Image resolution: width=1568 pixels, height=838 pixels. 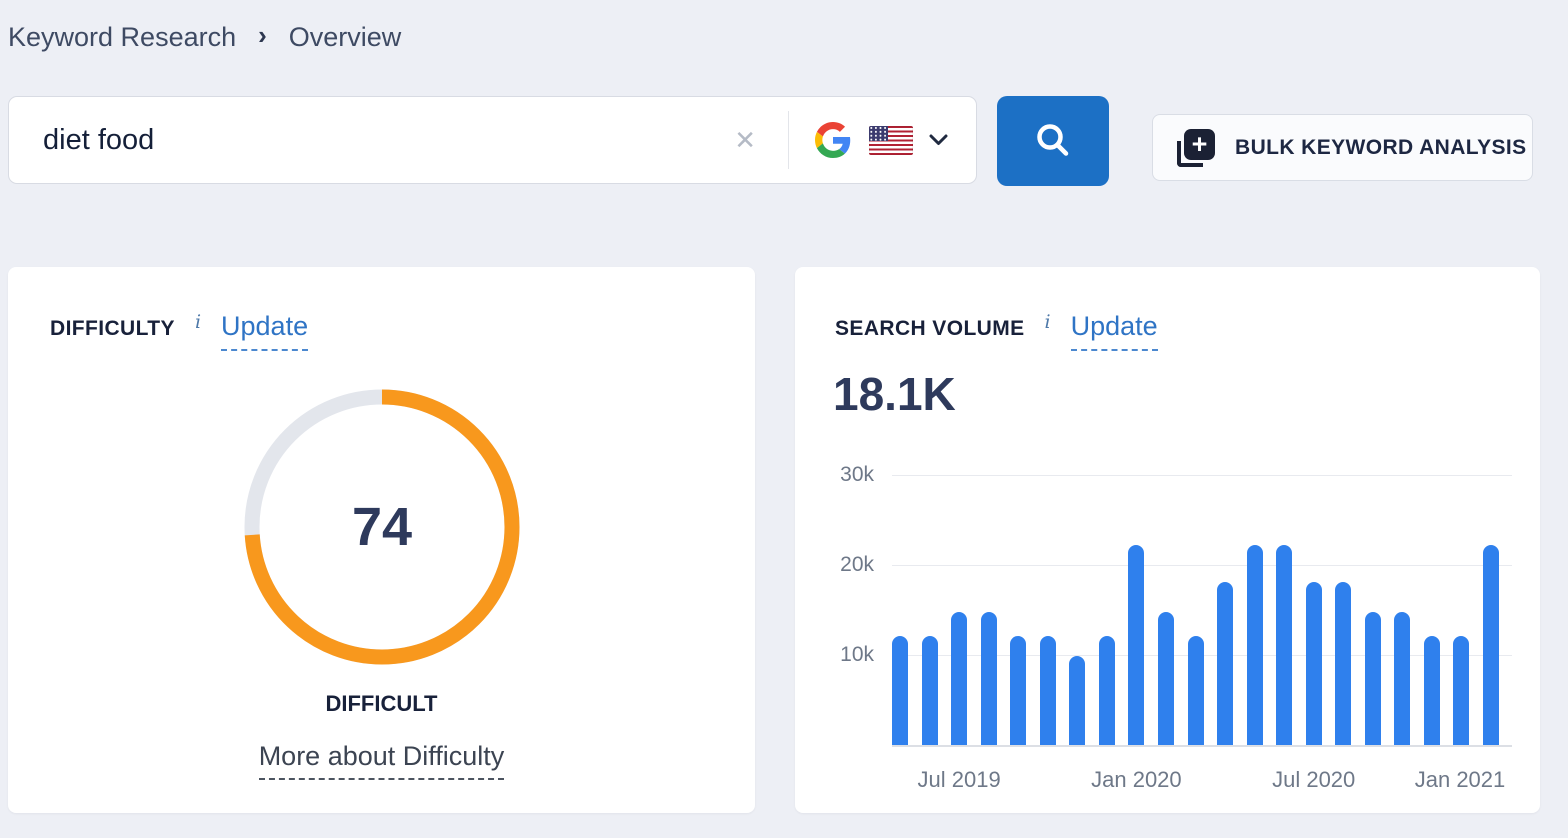 I want to click on breadcrumb: Keyword Research › Overview, so click(x=205, y=36).